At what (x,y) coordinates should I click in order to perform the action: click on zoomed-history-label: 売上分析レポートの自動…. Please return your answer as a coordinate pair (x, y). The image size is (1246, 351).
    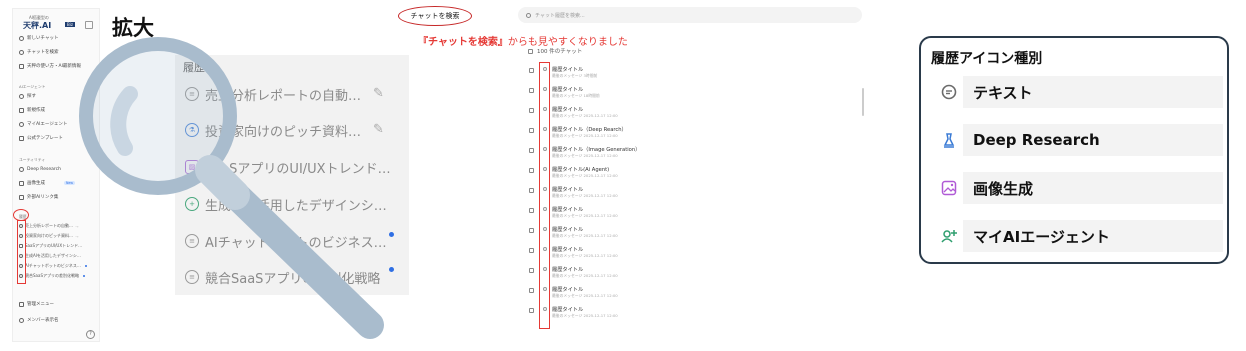
    Looking at the image, I should click on (283, 96).